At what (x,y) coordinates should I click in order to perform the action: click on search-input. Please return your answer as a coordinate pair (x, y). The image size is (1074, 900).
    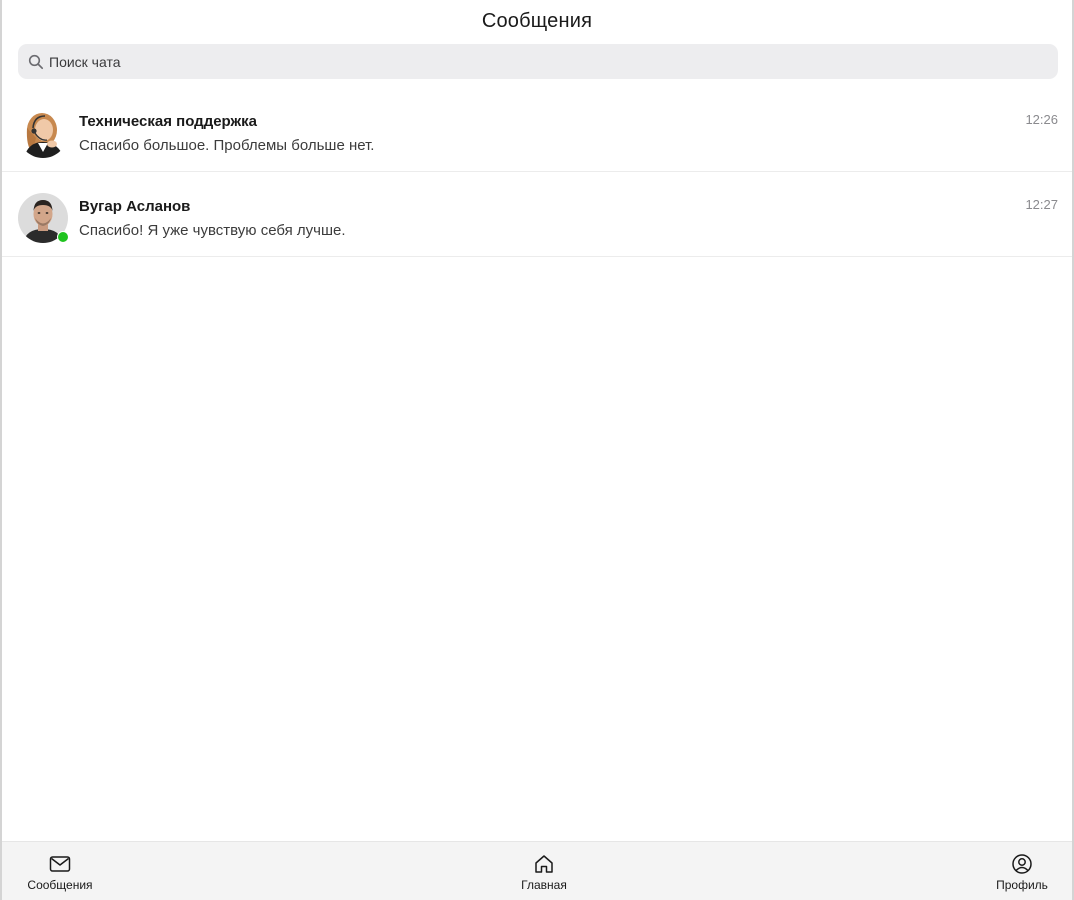
    Looking at the image, I should click on (539, 61).